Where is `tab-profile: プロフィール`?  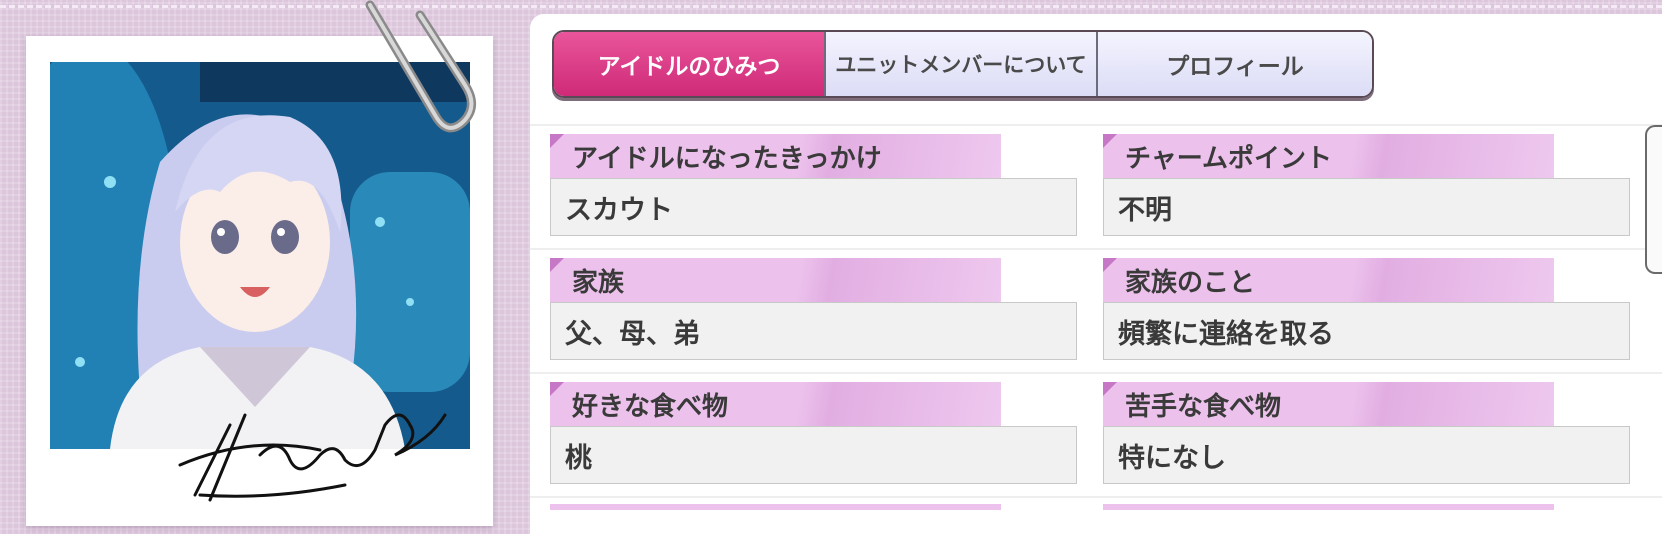
tab-profile: プロフィール is located at coordinates (1235, 64).